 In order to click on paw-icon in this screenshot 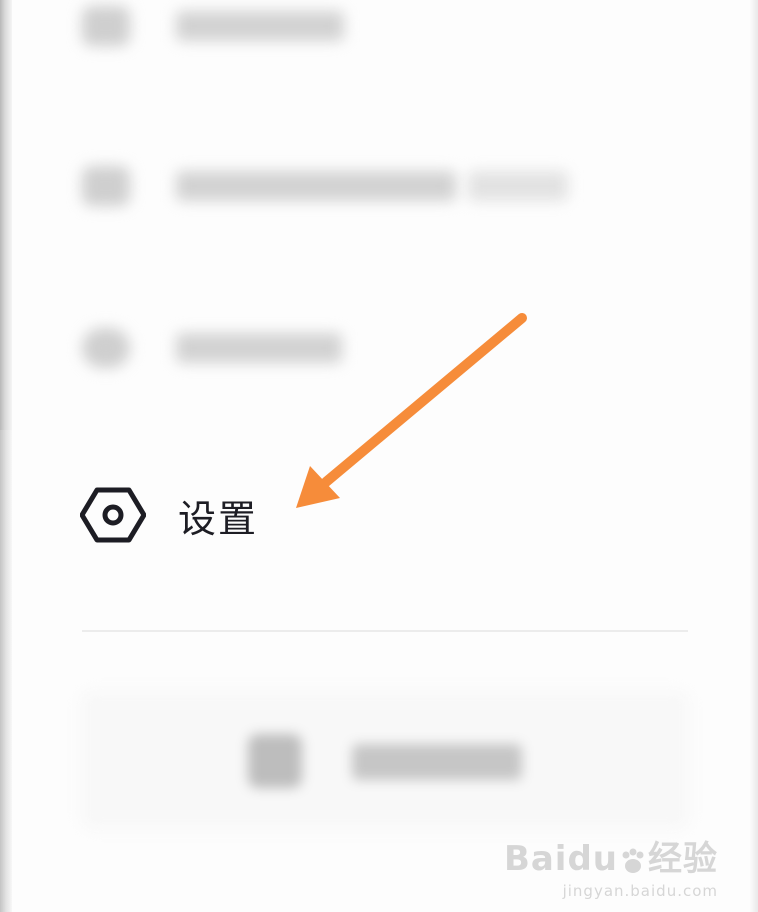, I will do `click(633, 860)`.